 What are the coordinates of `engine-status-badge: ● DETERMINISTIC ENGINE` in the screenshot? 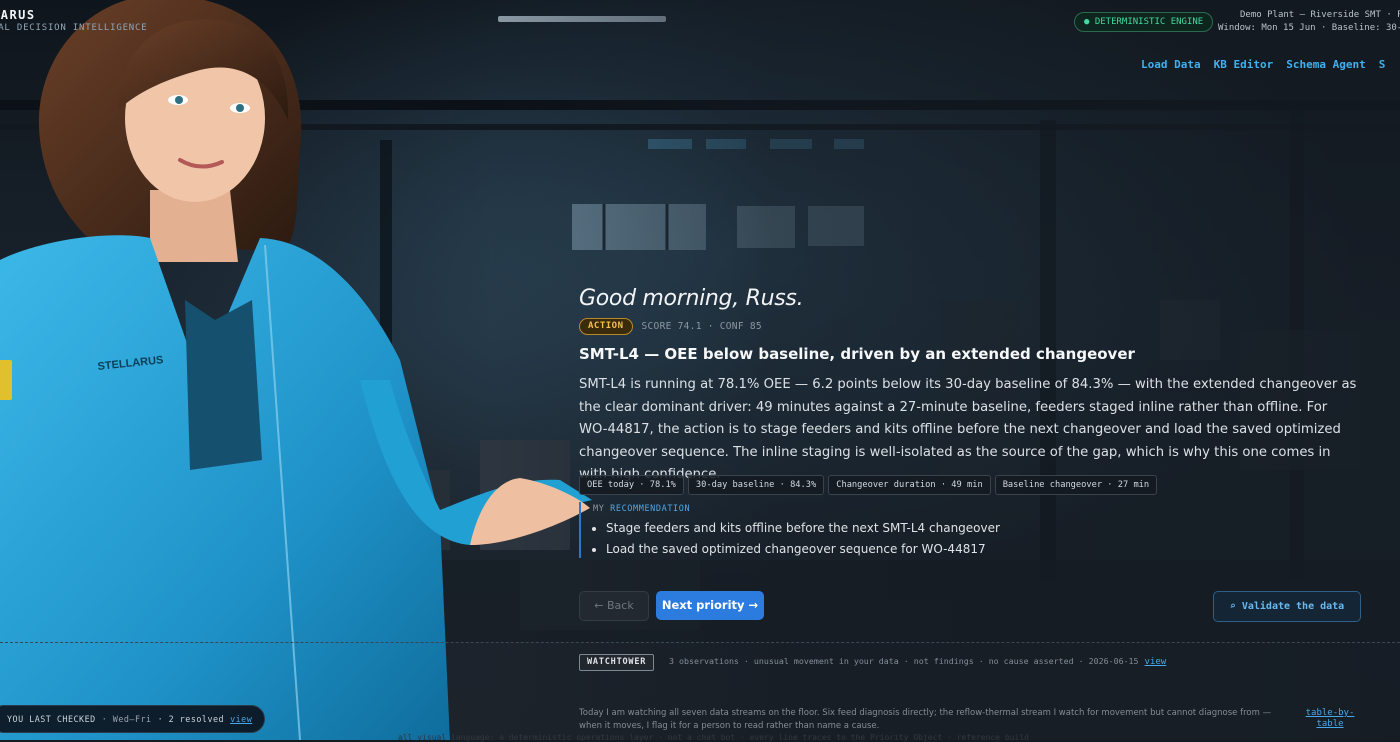 It's located at (1144, 22).